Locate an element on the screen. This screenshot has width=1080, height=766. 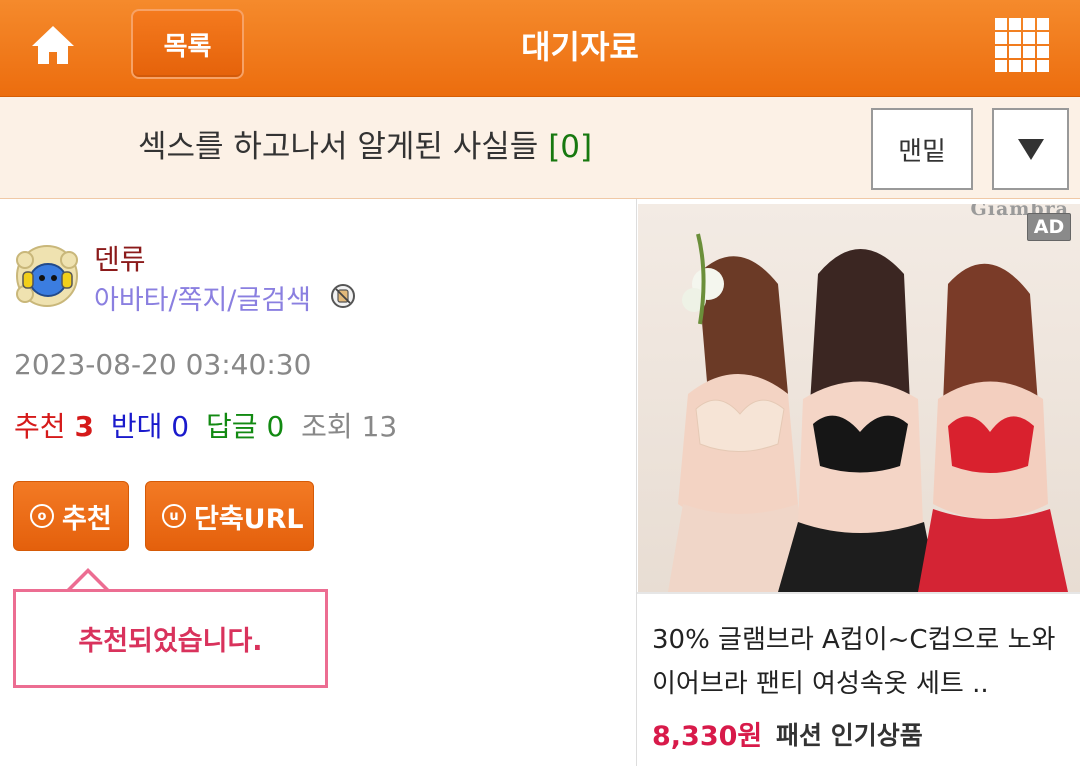
home-icon is located at coordinates (53, 45).